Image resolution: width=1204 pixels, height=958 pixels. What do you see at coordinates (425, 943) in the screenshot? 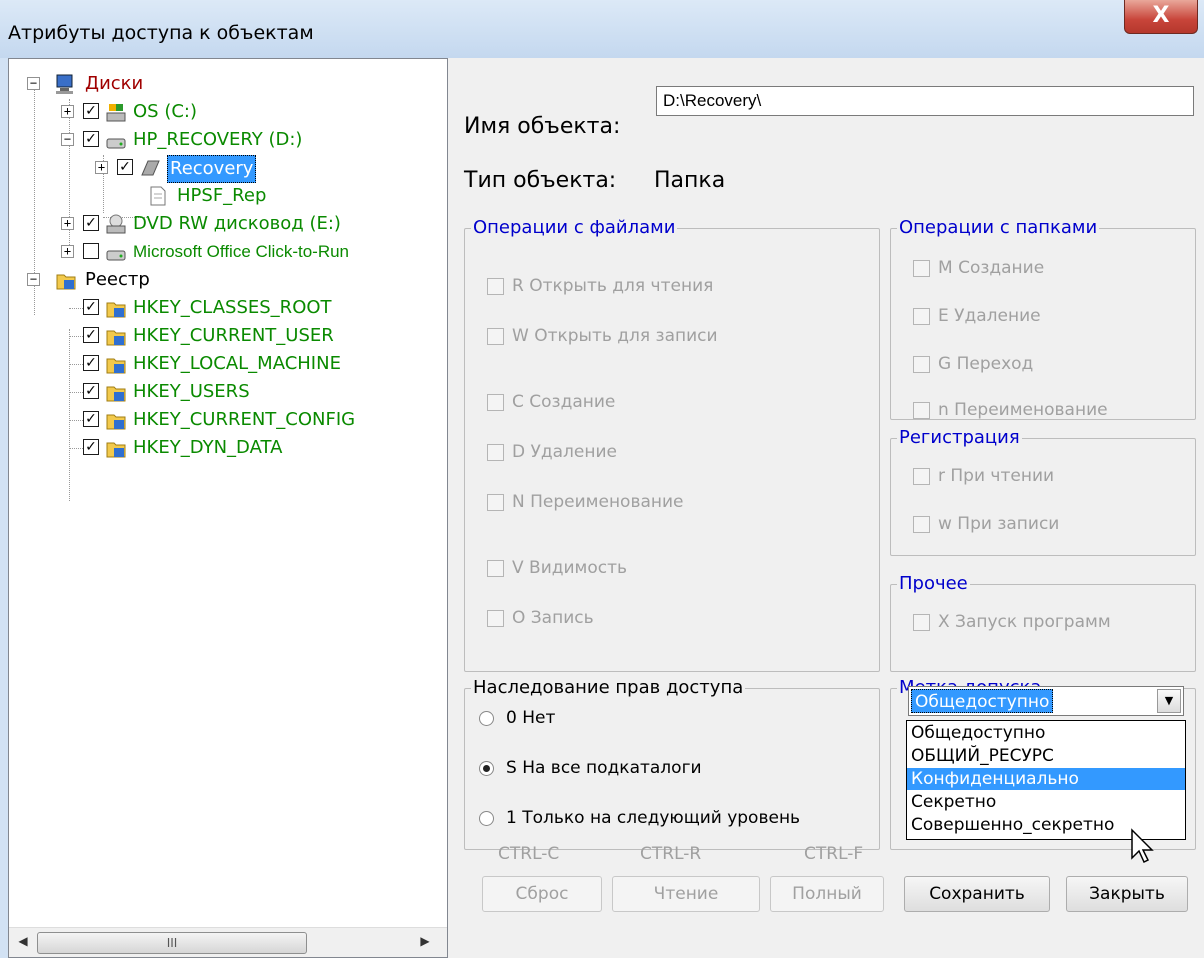
I see `scroll-right-icon: ▶` at bounding box center [425, 943].